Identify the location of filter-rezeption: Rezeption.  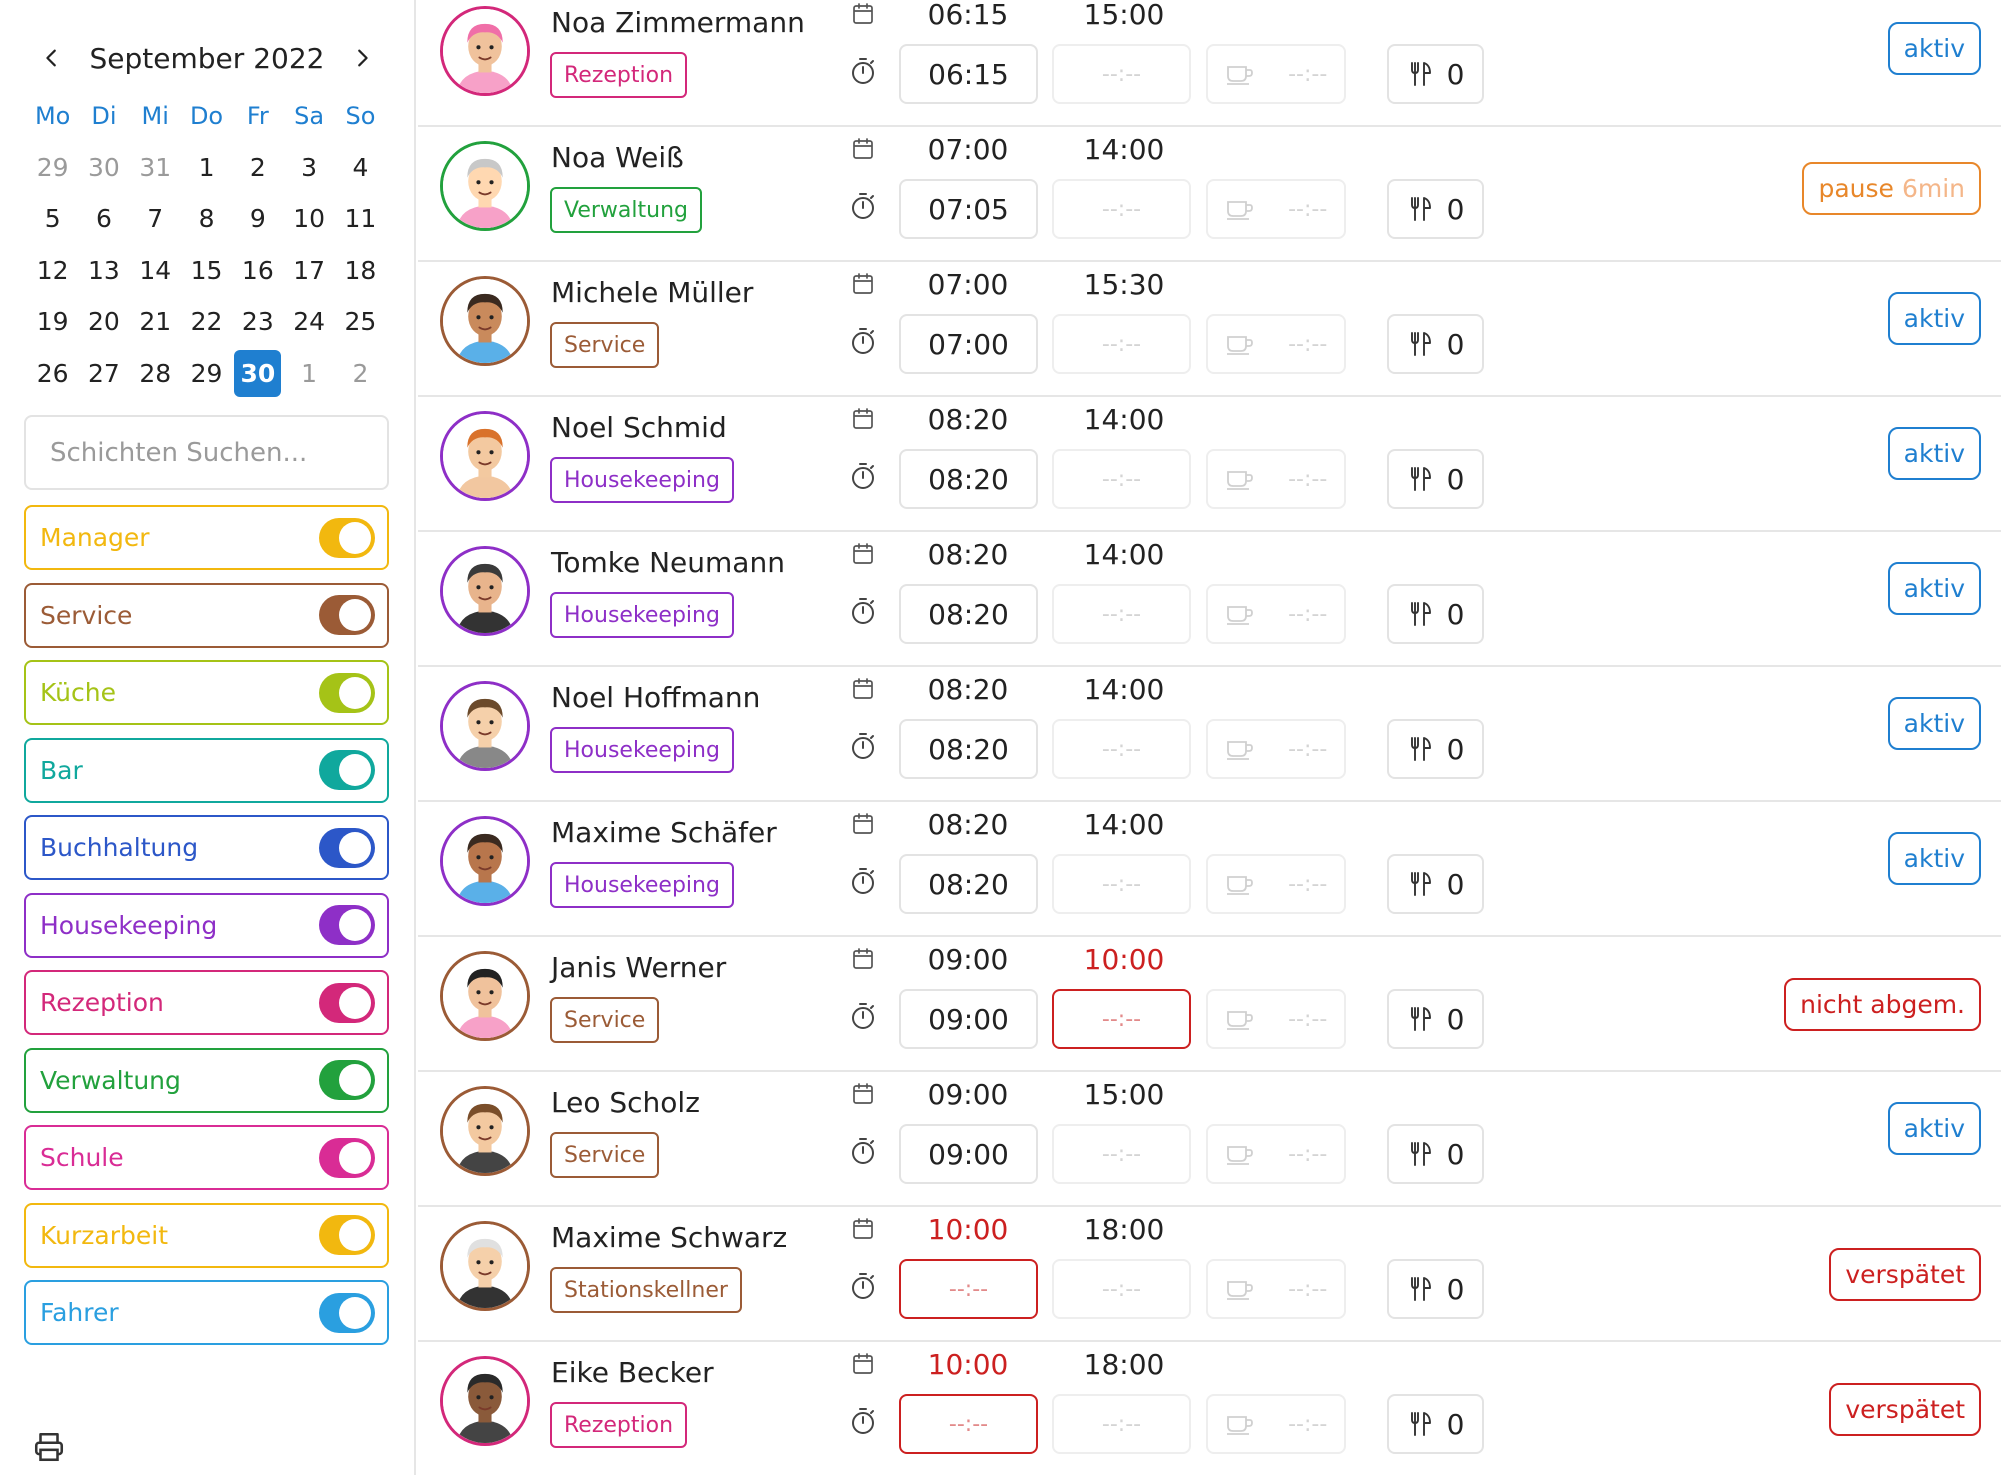
(206, 1002).